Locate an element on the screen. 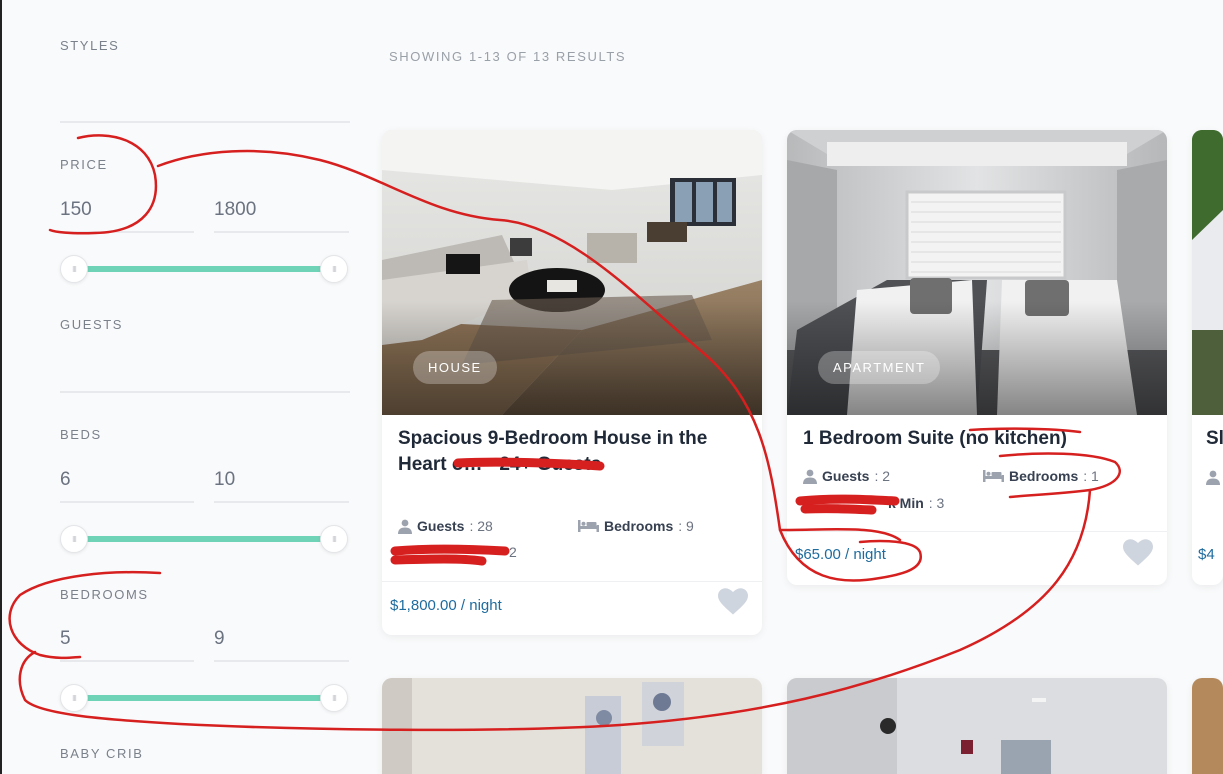  beds-label: BEDS is located at coordinates (81, 434).